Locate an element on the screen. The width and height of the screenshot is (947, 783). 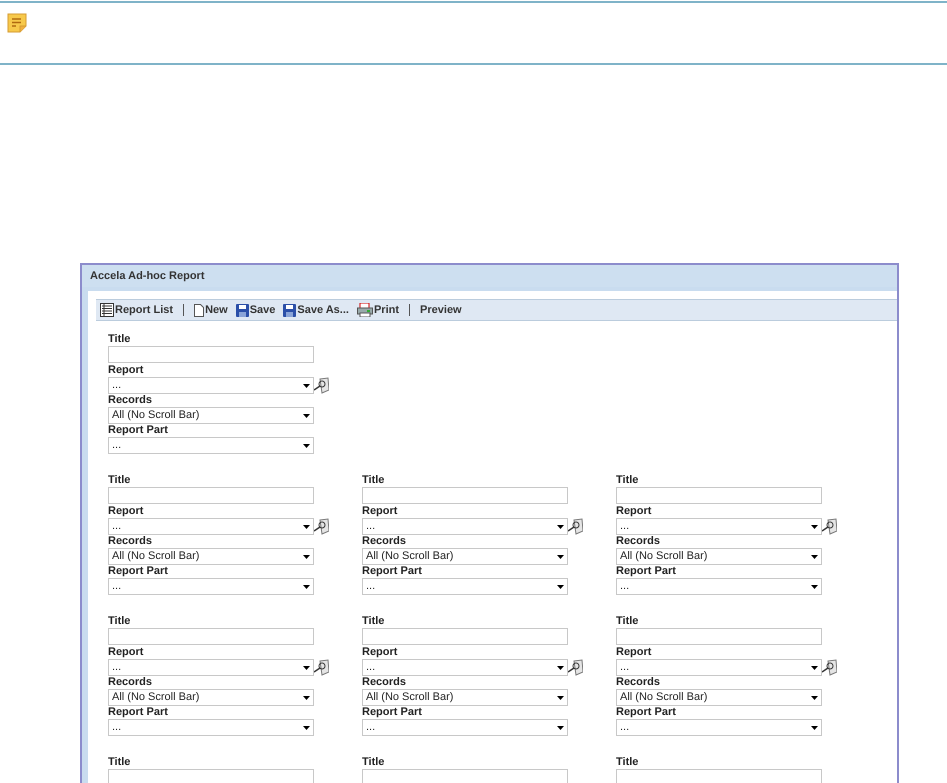
page-icon is located at coordinates (199, 310).